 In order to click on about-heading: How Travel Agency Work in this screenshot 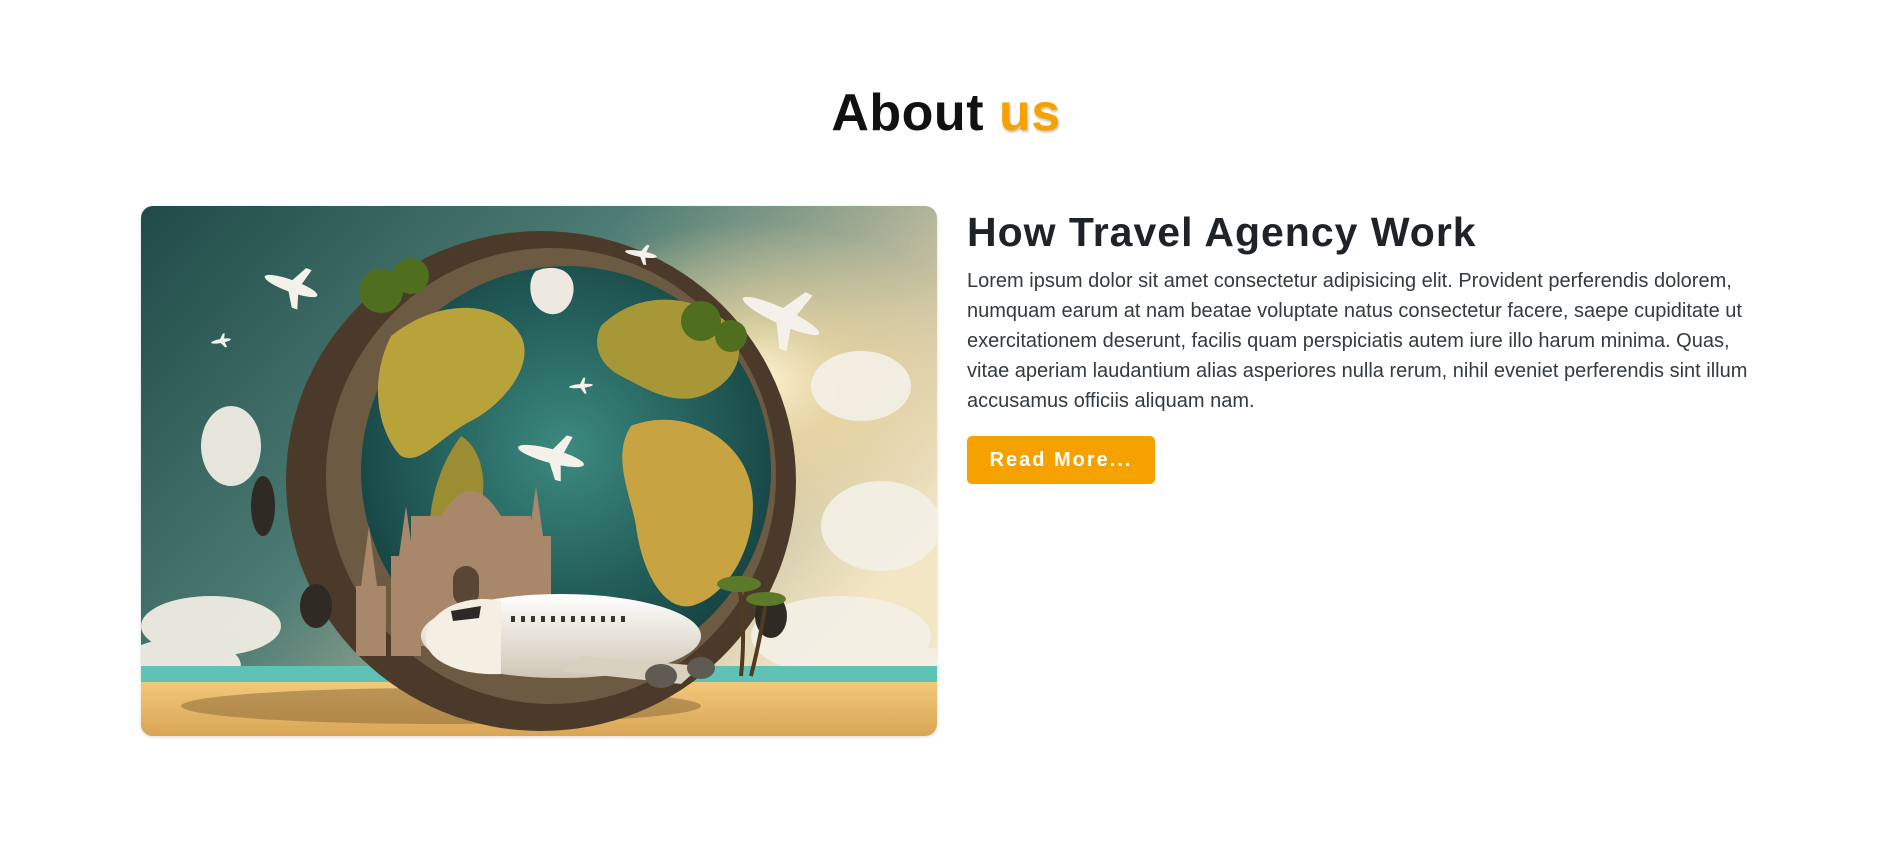, I will do `click(1222, 232)`.